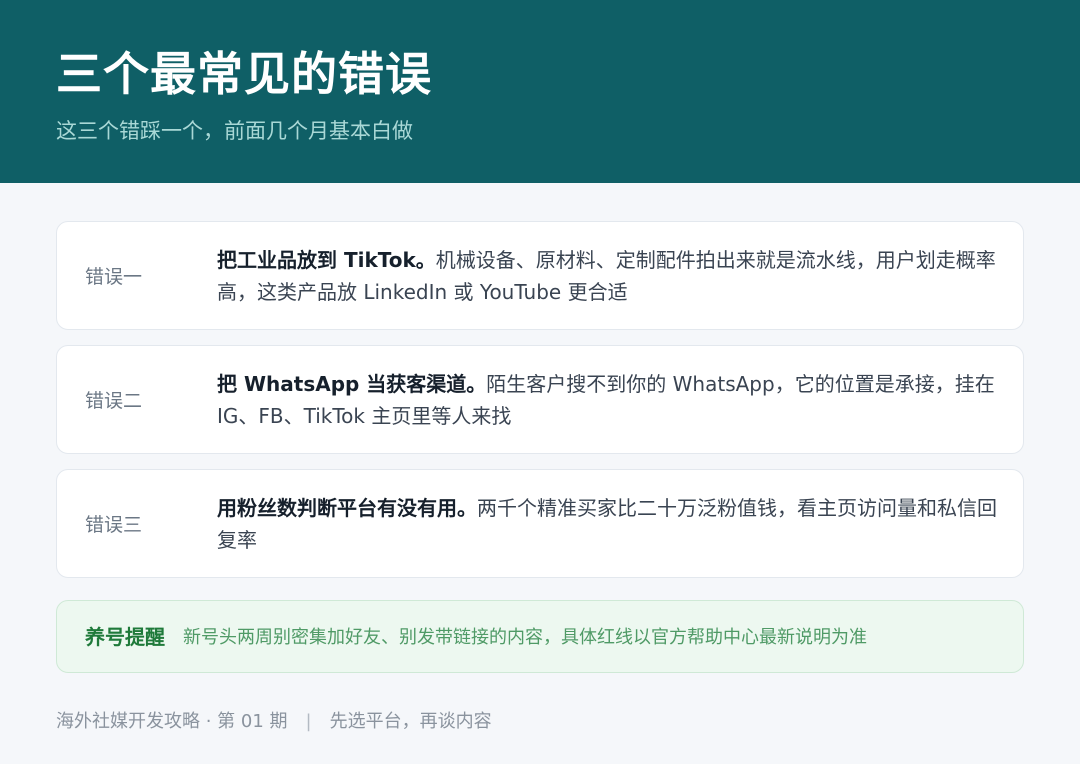 The width and height of the screenshot is (1080, 764). I want to click on footer: 海外社媒开发攻略 · 第 01 期 | 先选平台，再谈内容, so click(274, 722).